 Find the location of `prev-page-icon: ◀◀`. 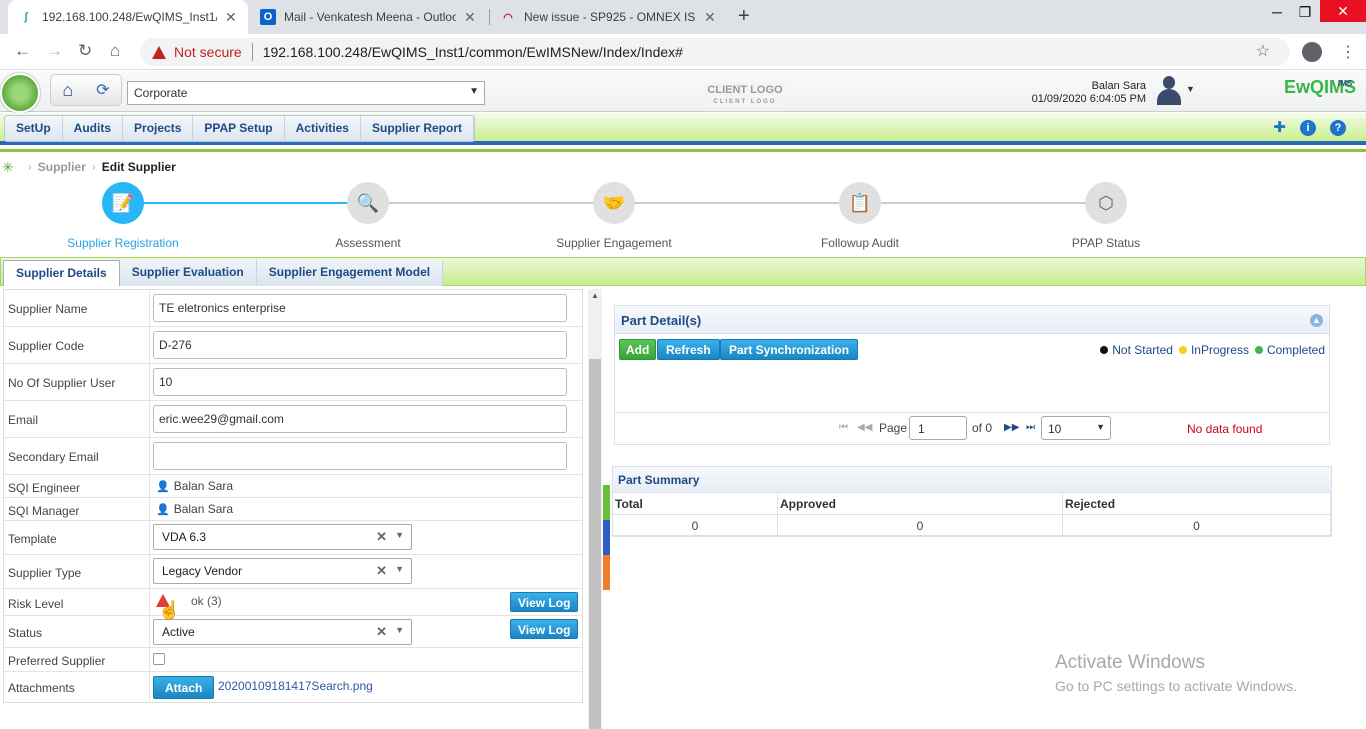

prev-page-icon: ◀◀ is located at coordinates (864, 427).